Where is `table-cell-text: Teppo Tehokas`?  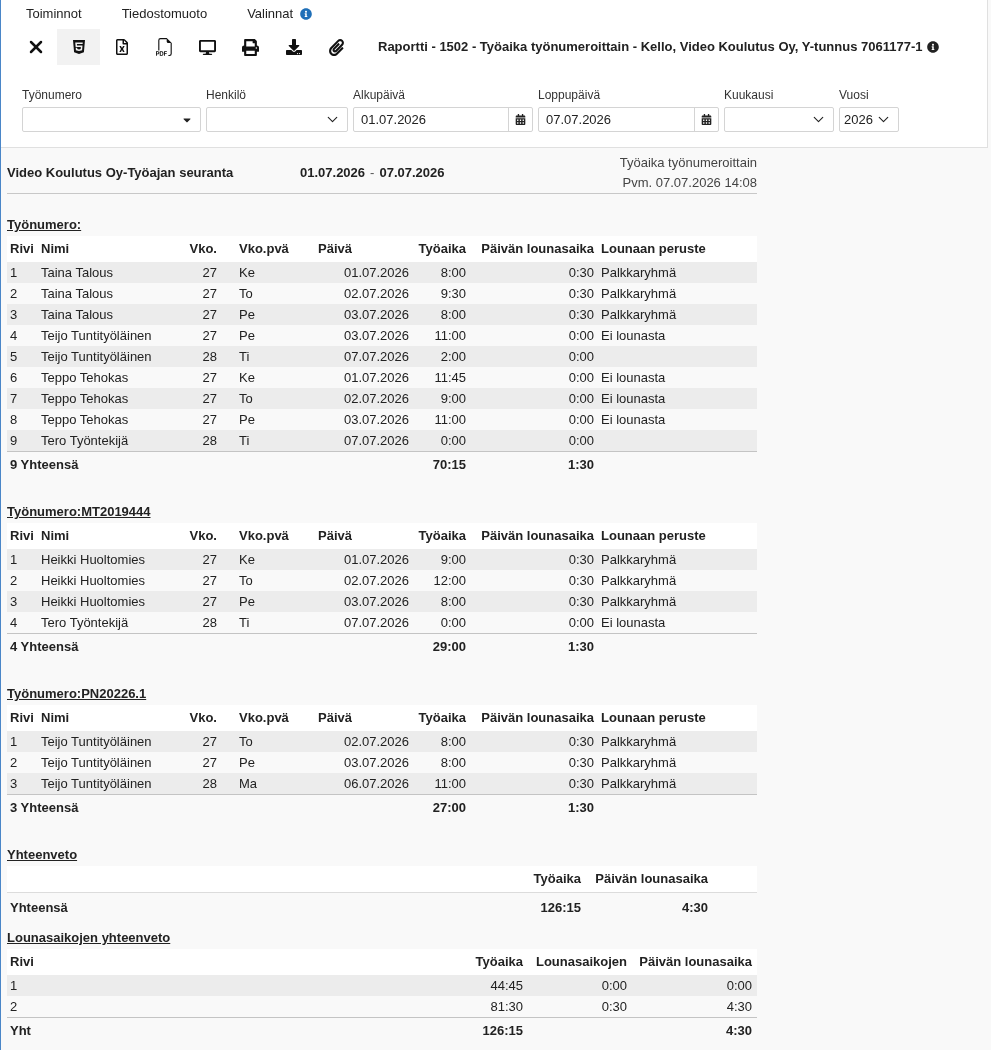 table-cell-text: Teppo Tehokas is located at coordinates (85, 398).